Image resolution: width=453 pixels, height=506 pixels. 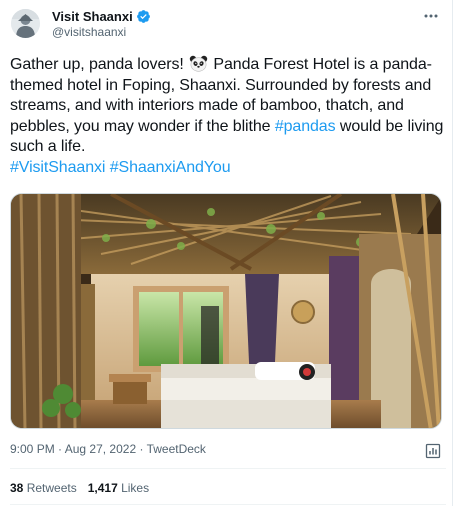 What do you see at coordinates (57, 167) in the screenshot?
I see `hashtag-visitshaanxi-link: #VisitShaanxi` at bounding box center [57, 167].